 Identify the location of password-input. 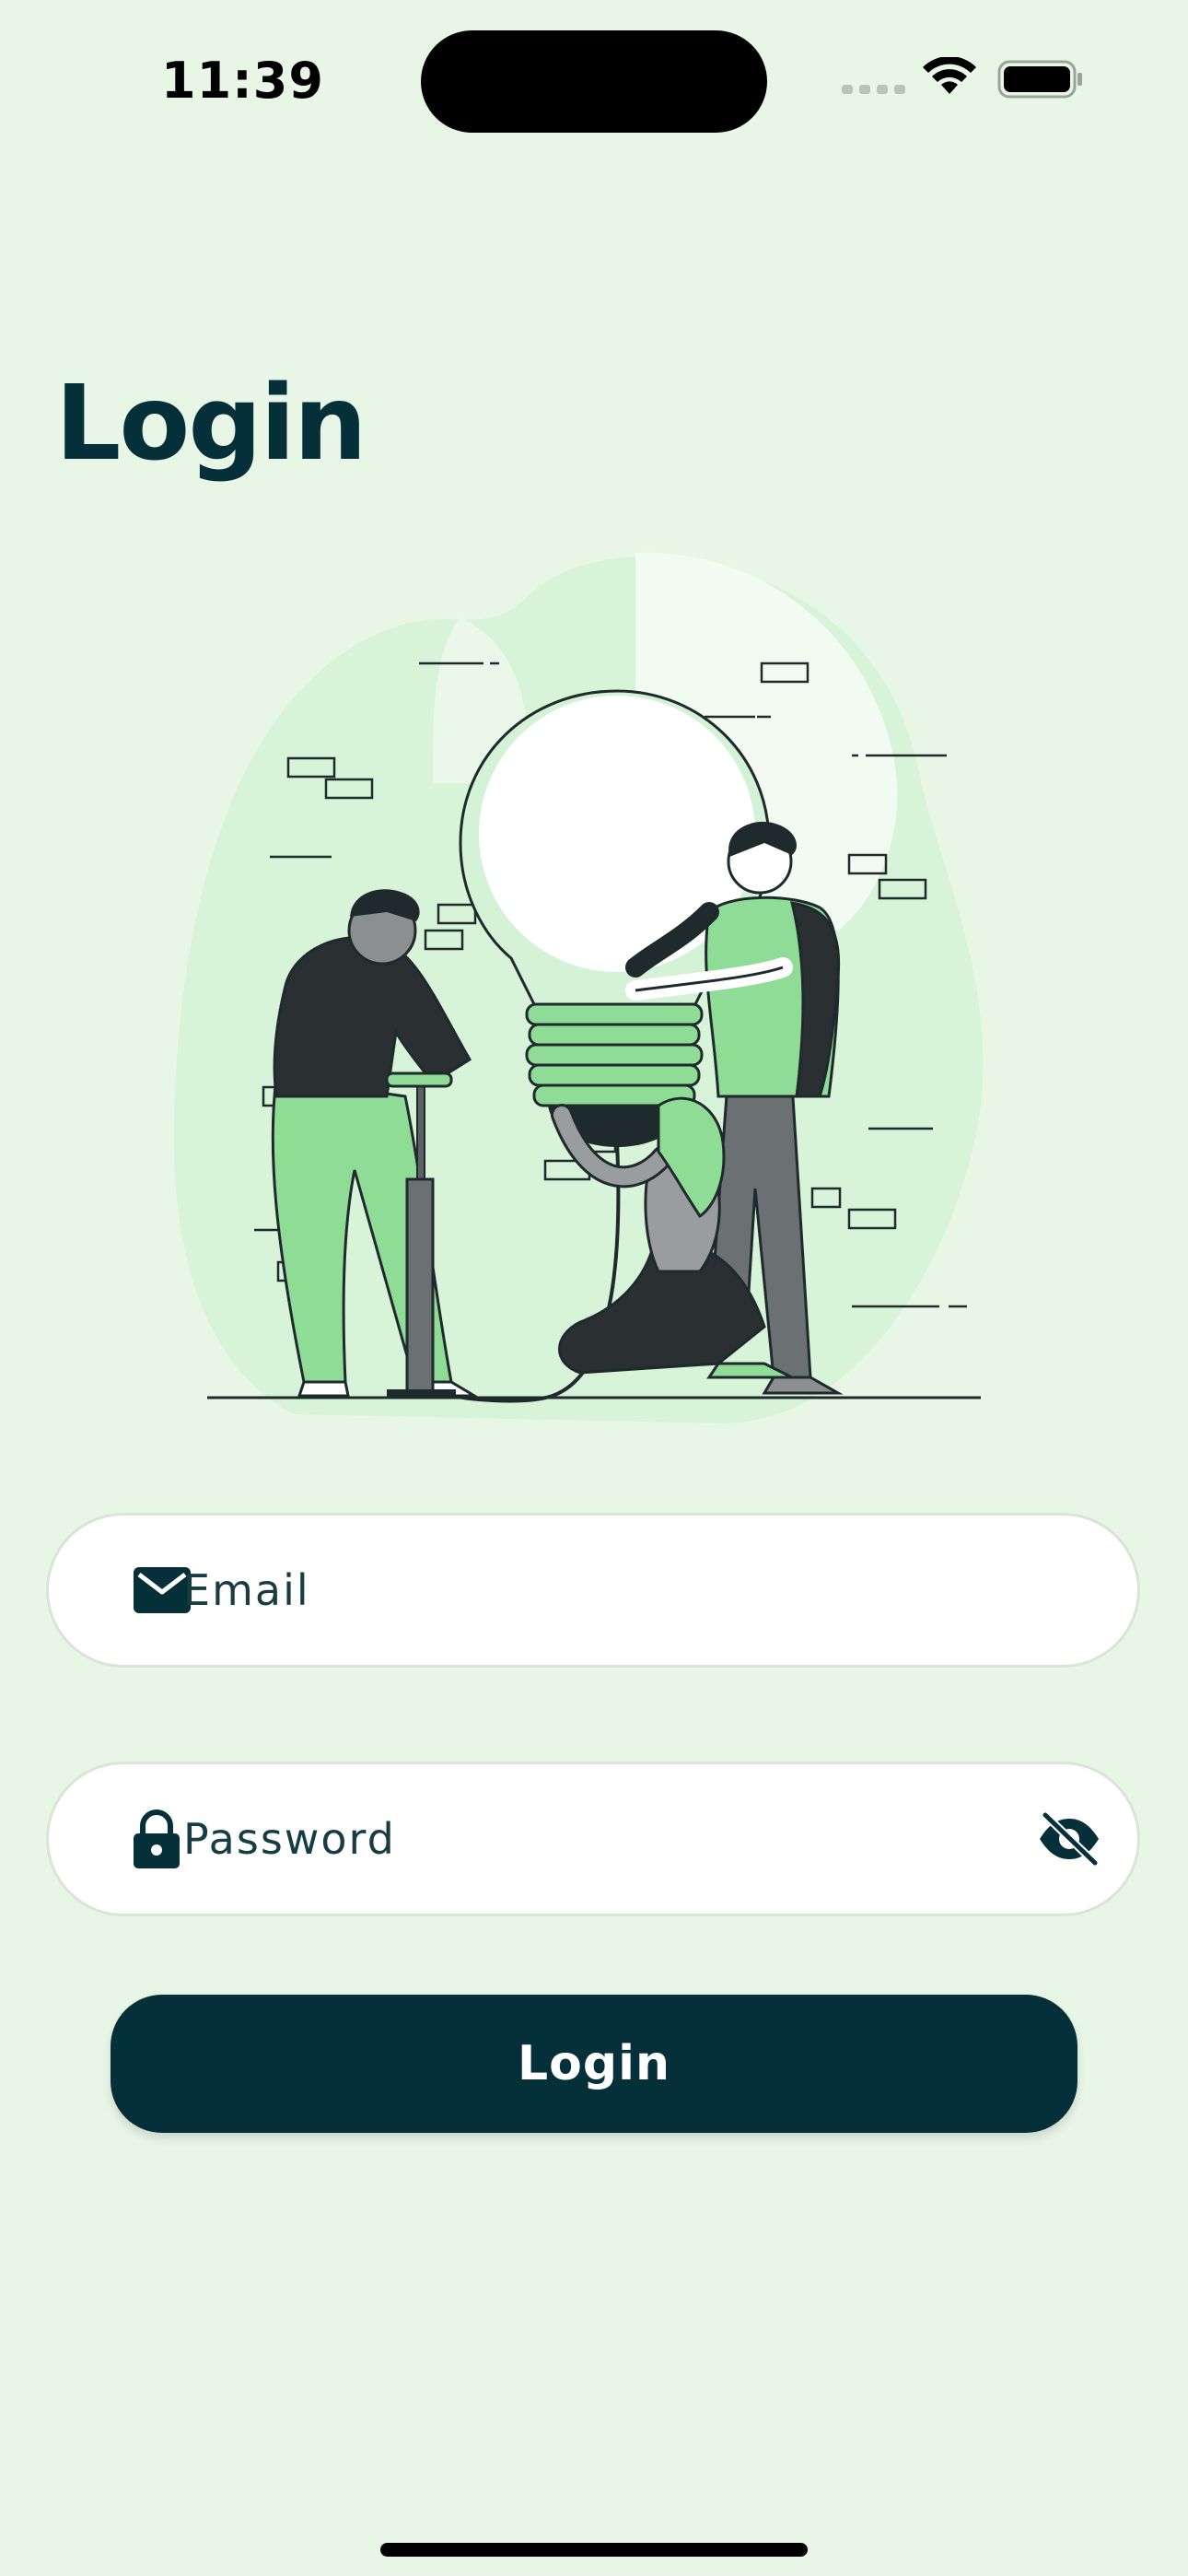
(607, 1839).